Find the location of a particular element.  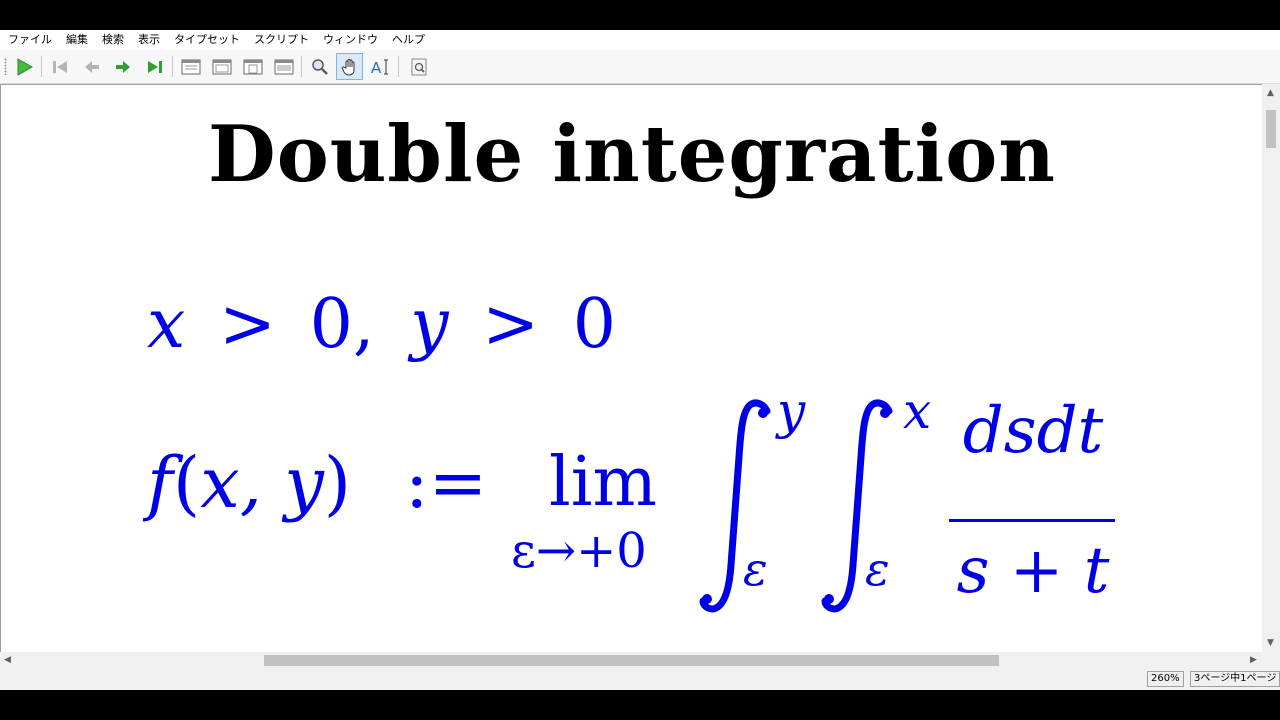

hand-tool-button is located at coordinates (349, 66).